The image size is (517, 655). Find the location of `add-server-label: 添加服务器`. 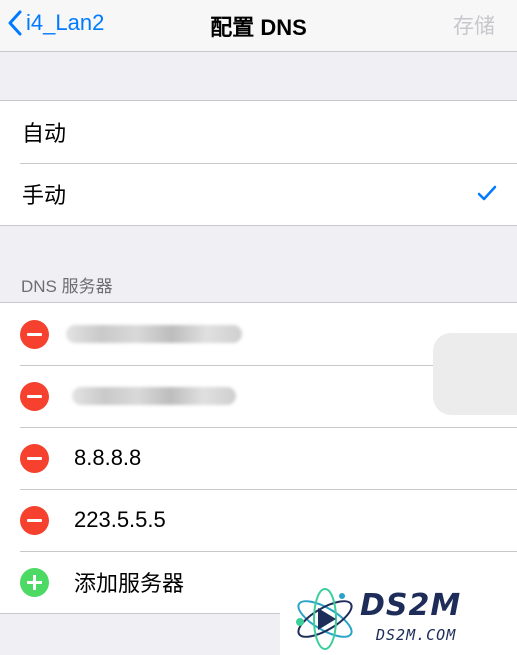

add-server-label: 添加服务器 is located at coordinates (129, 583).